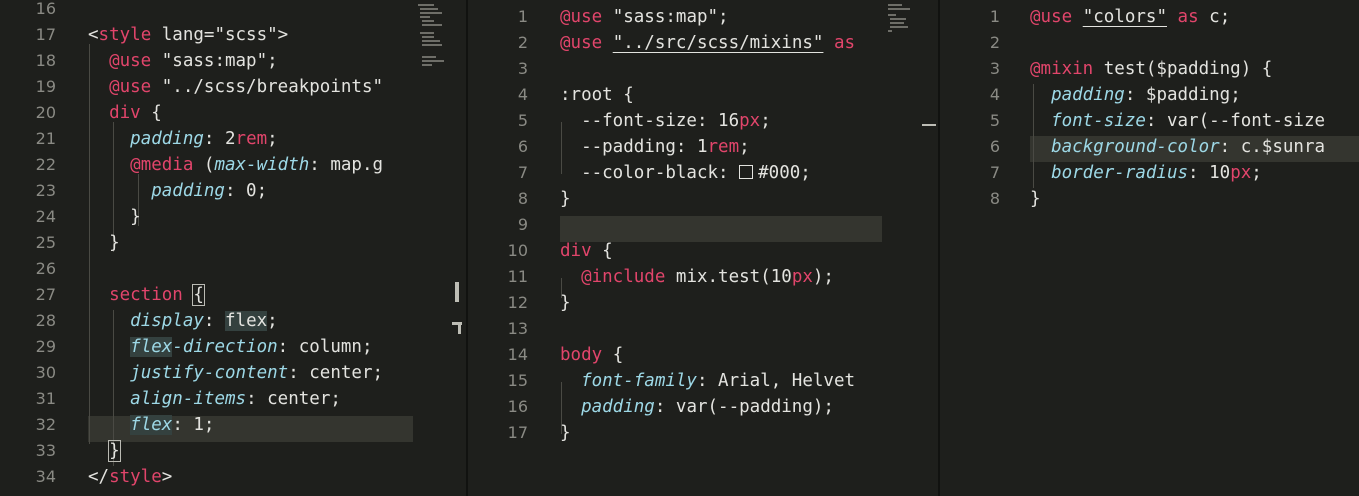  Describe the element at coordinates (498, 225) in the screenshot. I see `line-number: 9` at that location.